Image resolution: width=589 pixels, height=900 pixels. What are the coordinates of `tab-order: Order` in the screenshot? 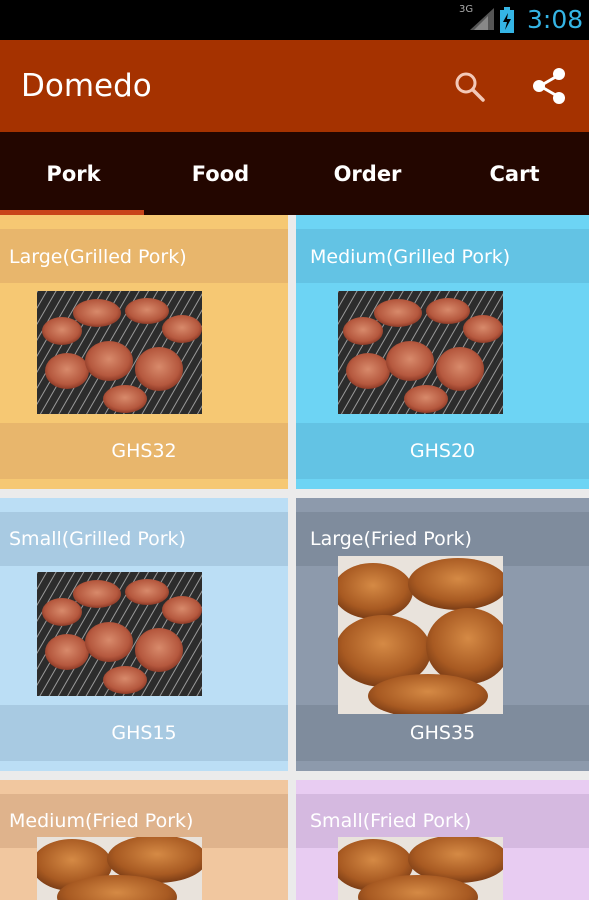 It's located at (367, 173).